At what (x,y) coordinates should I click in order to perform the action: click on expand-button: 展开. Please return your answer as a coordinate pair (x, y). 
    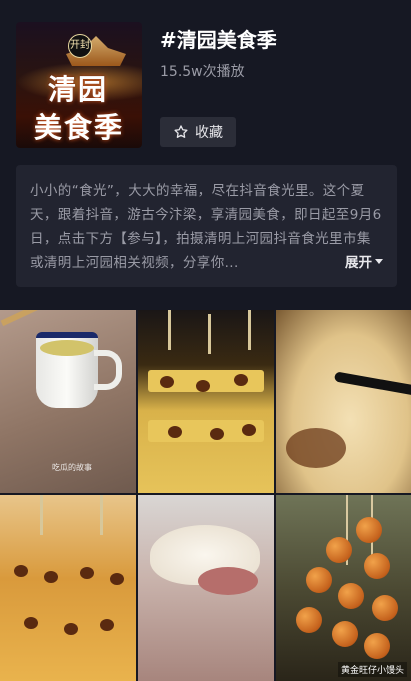
    Looking at the image, I should click on (362, 261).